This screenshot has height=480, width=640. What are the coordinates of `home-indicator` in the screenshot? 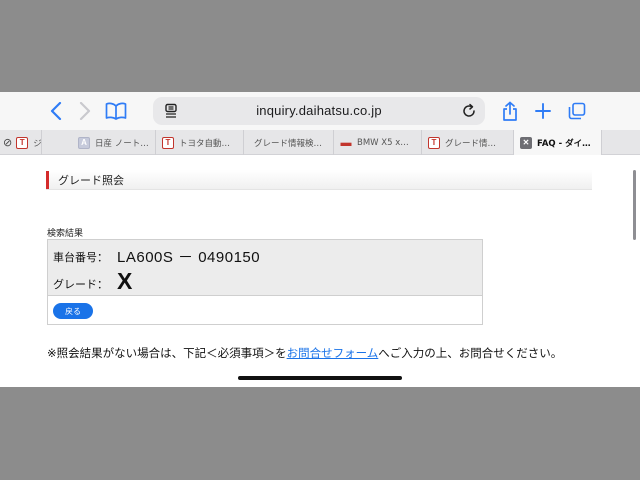 It's located at (320, 378).